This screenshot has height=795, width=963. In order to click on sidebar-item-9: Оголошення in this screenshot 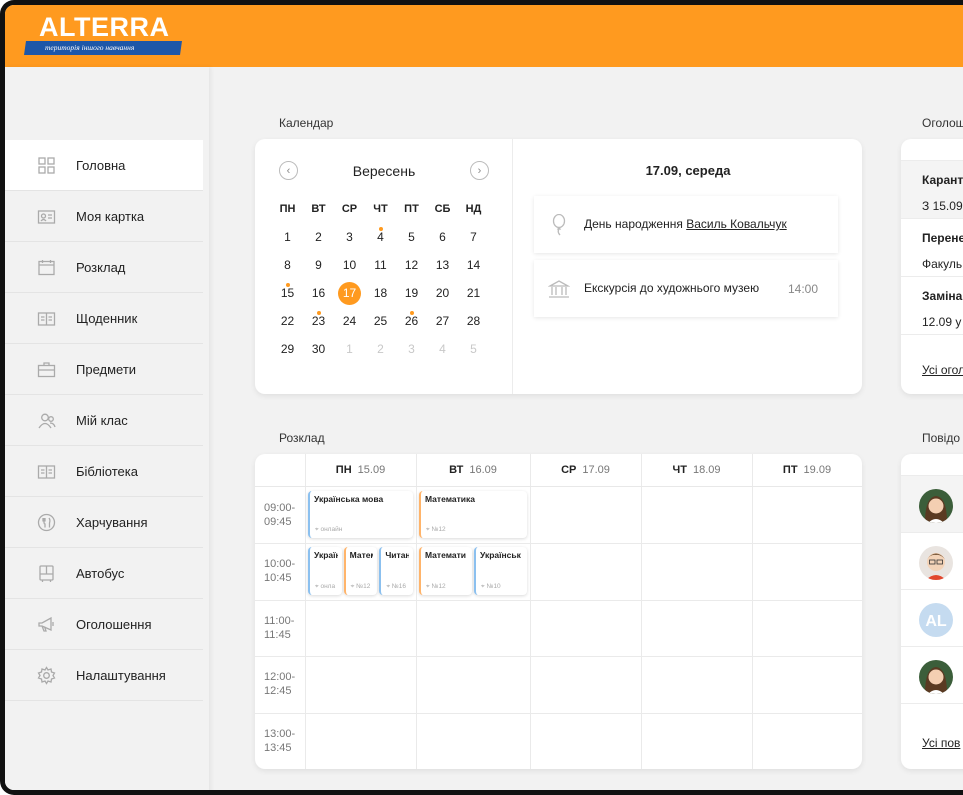, I will do `click(104, 624)`.